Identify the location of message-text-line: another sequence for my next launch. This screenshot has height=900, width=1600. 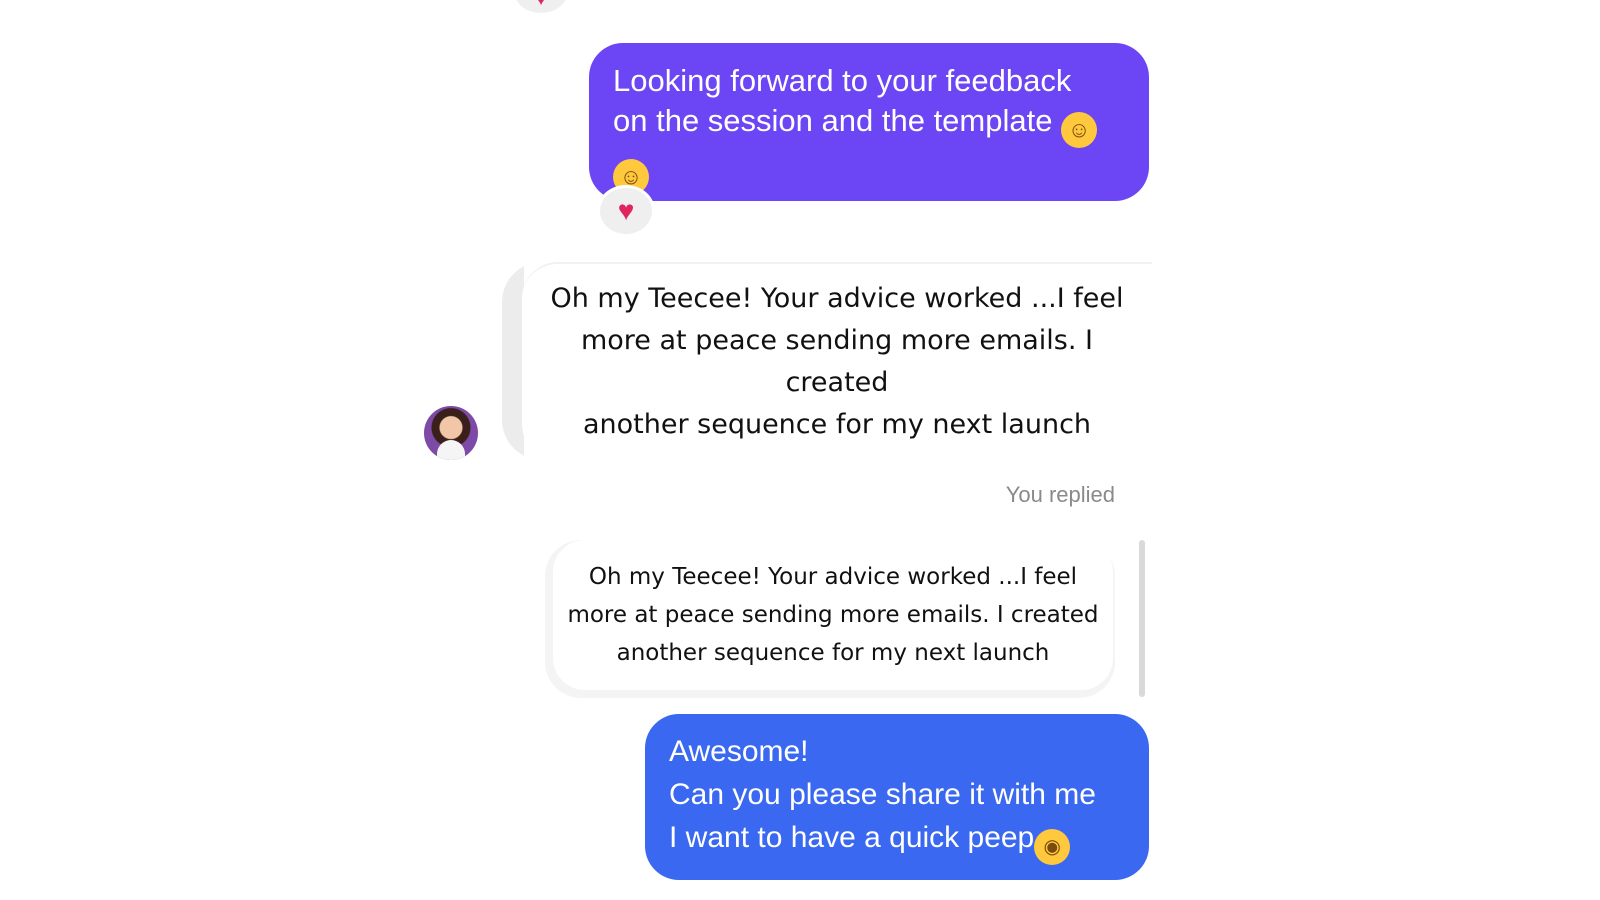
(837, 424).